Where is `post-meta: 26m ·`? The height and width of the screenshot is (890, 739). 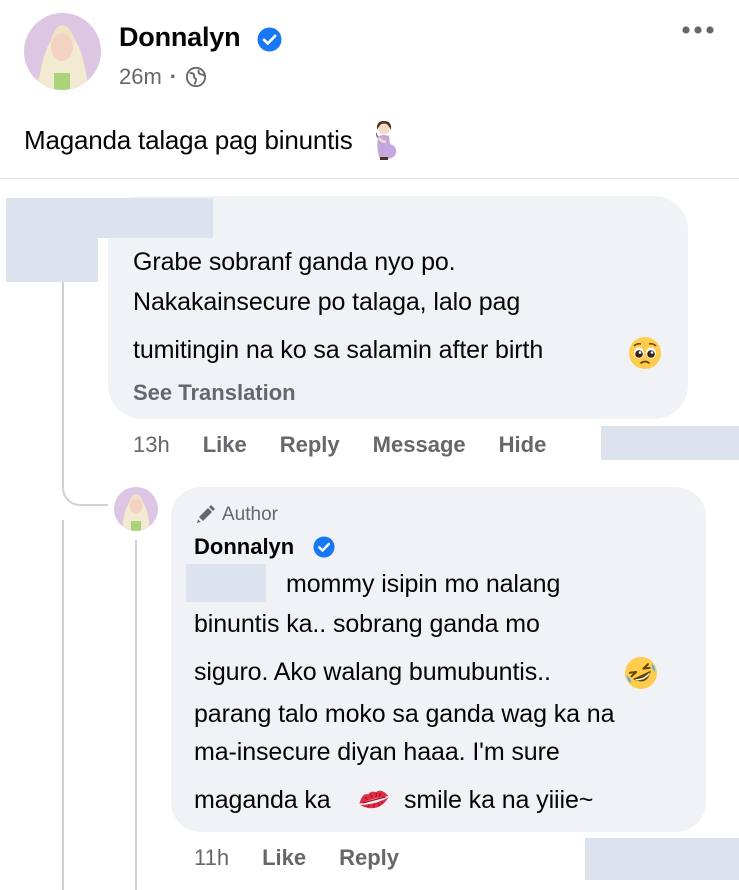 post-meta: 26m · is located at coordinates (163, 77).